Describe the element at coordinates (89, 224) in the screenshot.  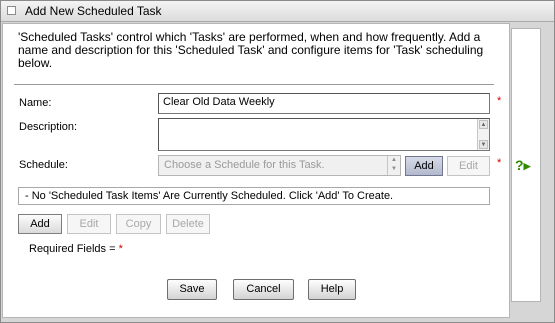
I see `item-edit-button: Edit` at that location.